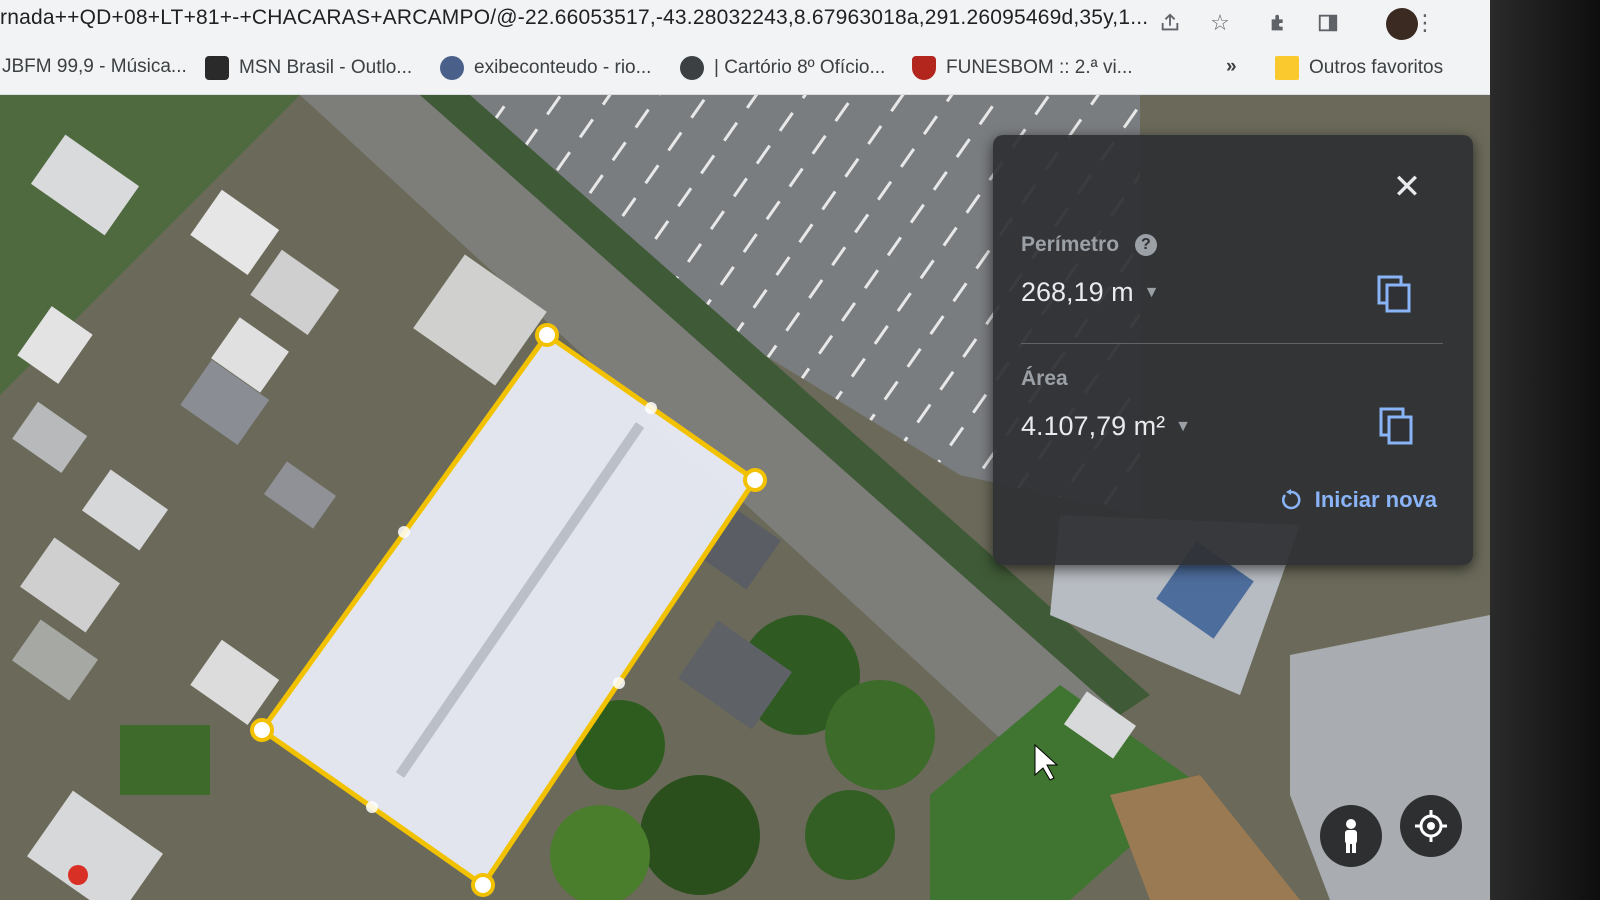 This screenshot has height=900, width=1600. I want to click on copy-perimeter-button, so click(1394, 294).